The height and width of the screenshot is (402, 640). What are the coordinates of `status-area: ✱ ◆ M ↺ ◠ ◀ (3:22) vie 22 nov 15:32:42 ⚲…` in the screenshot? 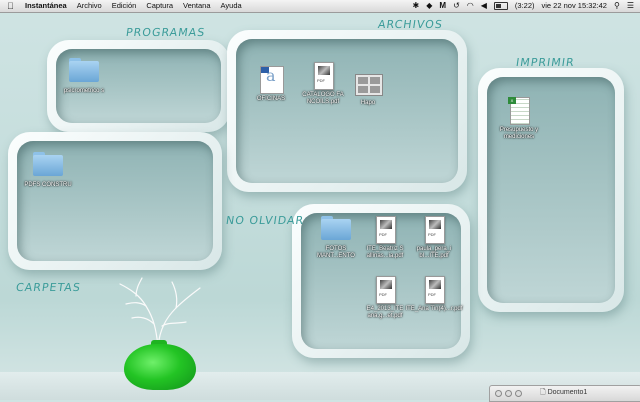 It's located at (523, 6).